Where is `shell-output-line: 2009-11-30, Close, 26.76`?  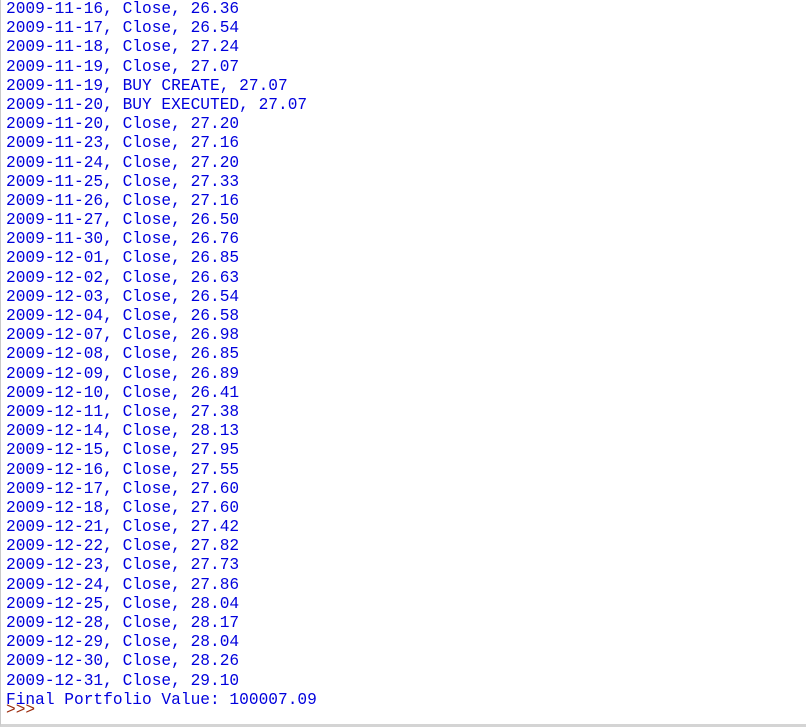
shell-output-line: 2009-11-30, Close, 26.76 is located at coordinates (123, 239).